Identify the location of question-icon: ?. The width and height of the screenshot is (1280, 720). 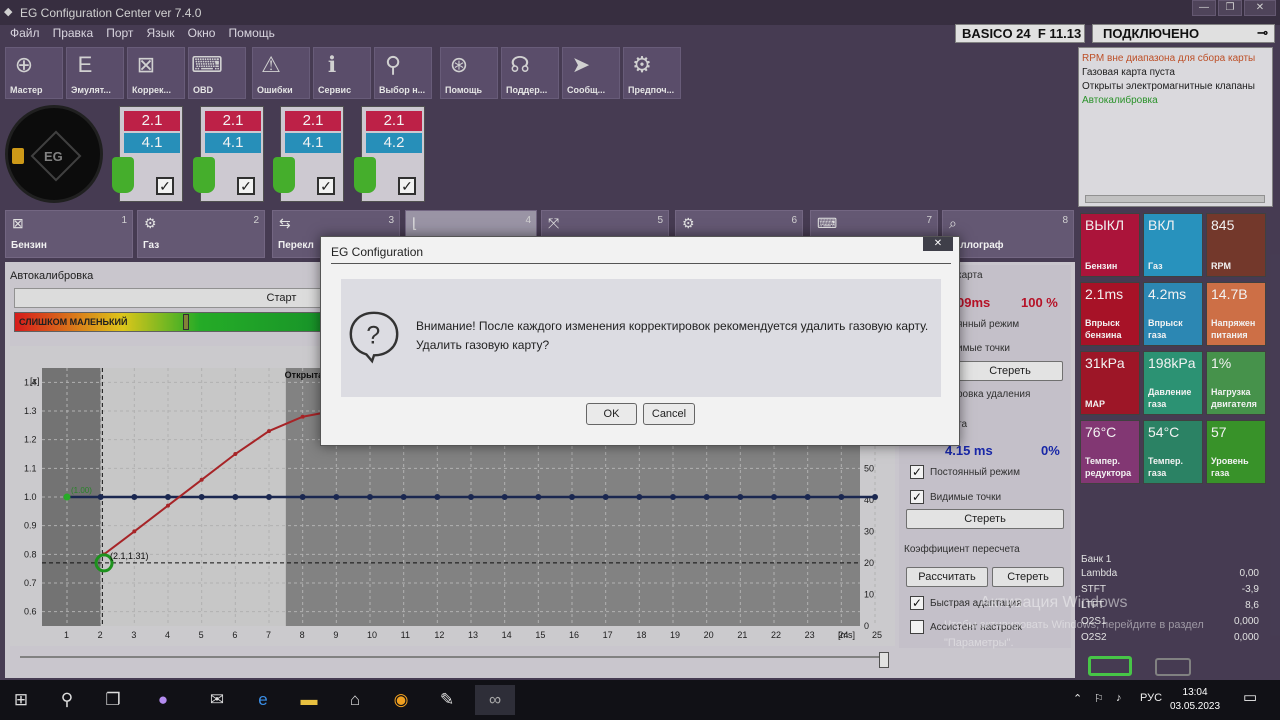
(374, 337).